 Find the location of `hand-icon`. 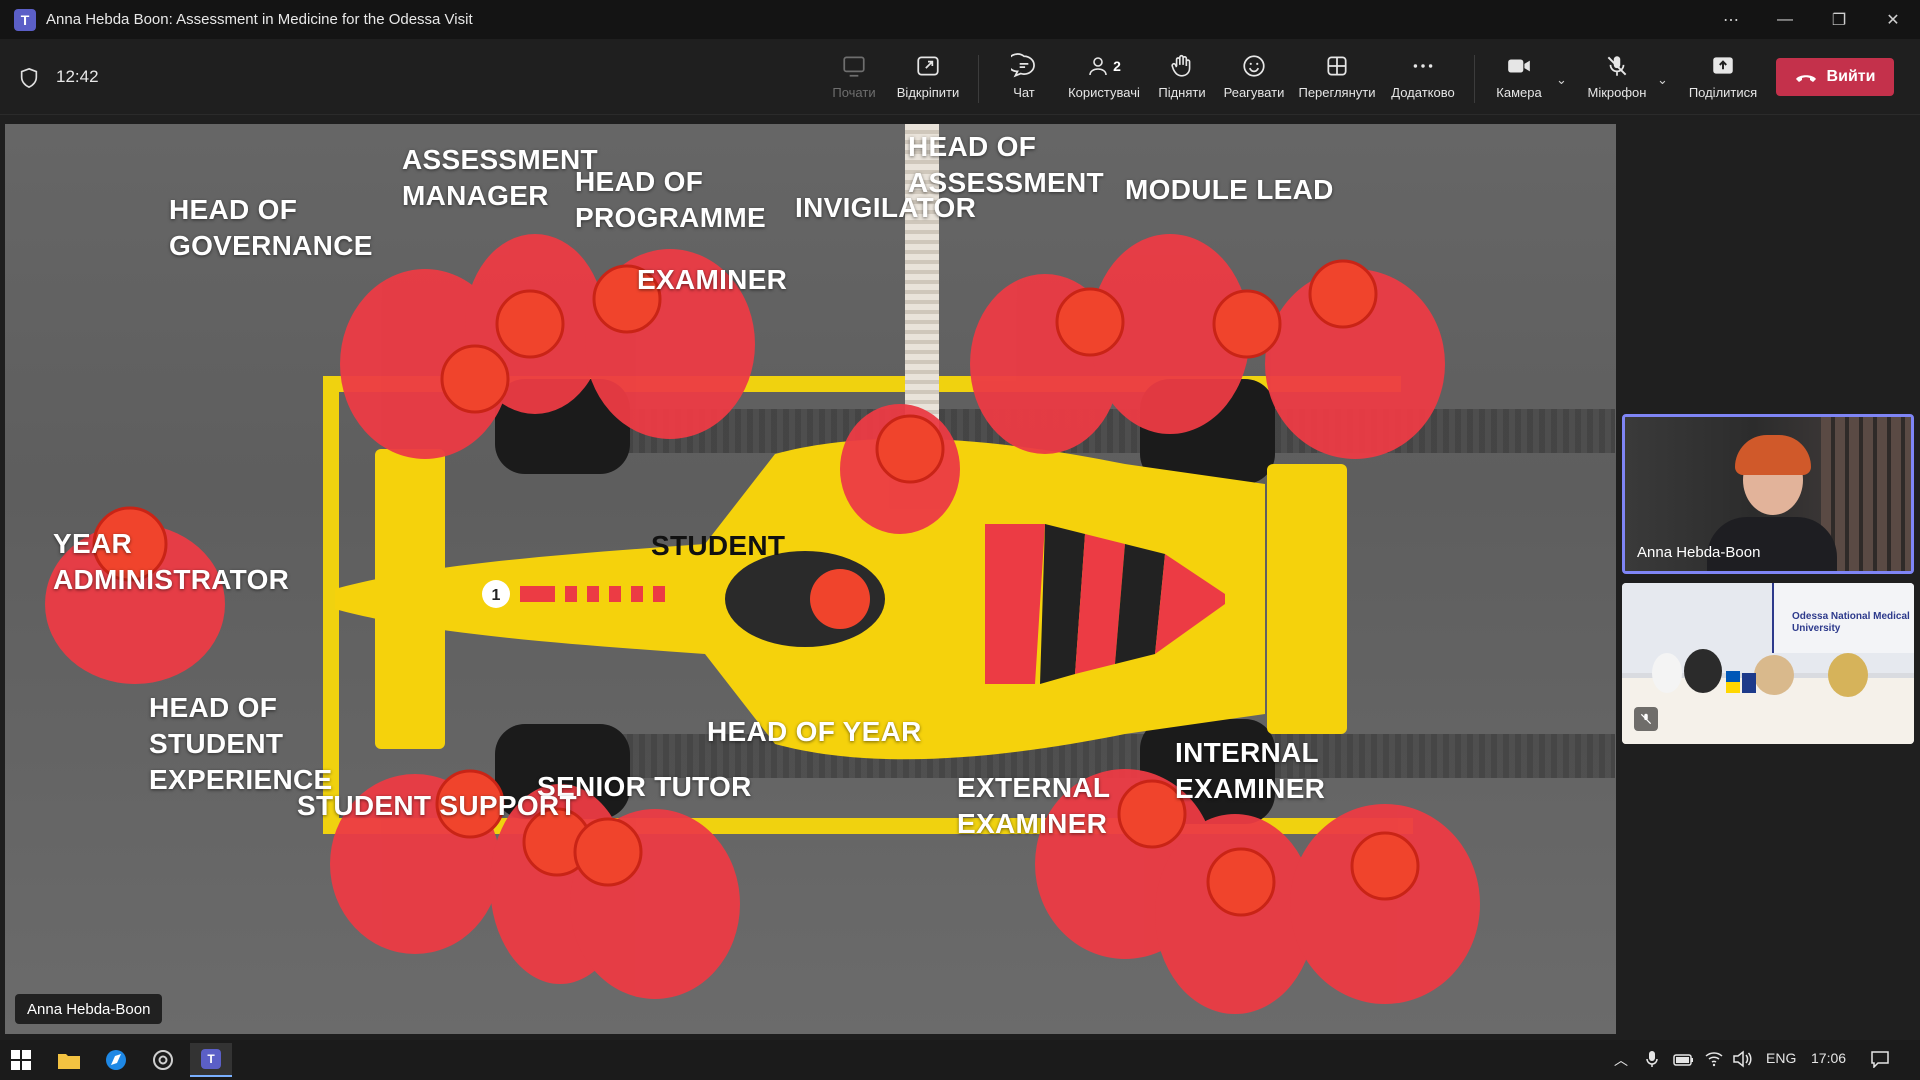

hand-icon is located at coordinates (1181, 65).